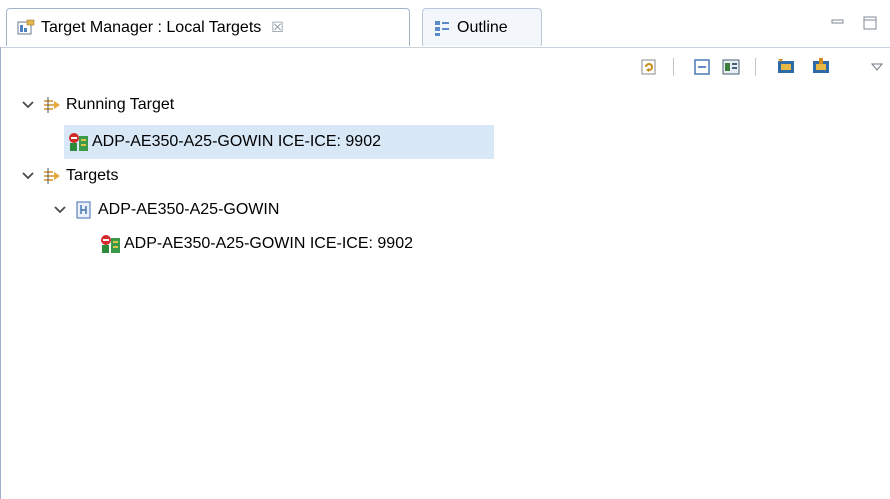  What do you see at coordinates (84, 210) in the screenshot?
I see `board-icon` at bounding box center [84, 210].